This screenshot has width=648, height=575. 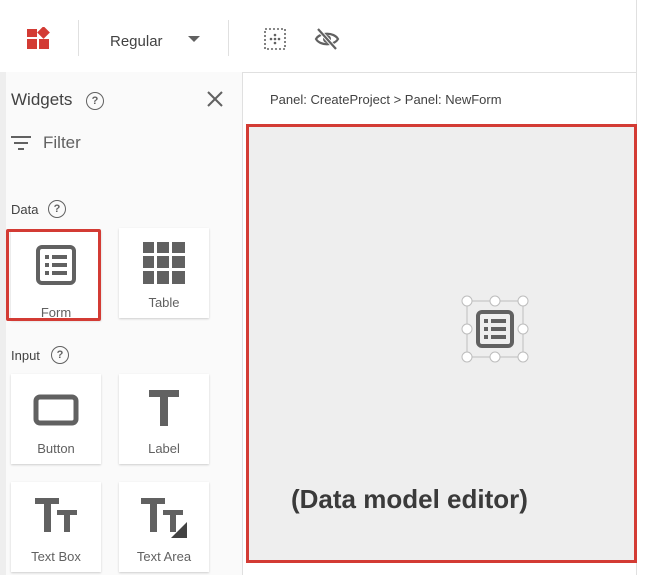 I want to click on close-icon, so click(x=215, y=99).